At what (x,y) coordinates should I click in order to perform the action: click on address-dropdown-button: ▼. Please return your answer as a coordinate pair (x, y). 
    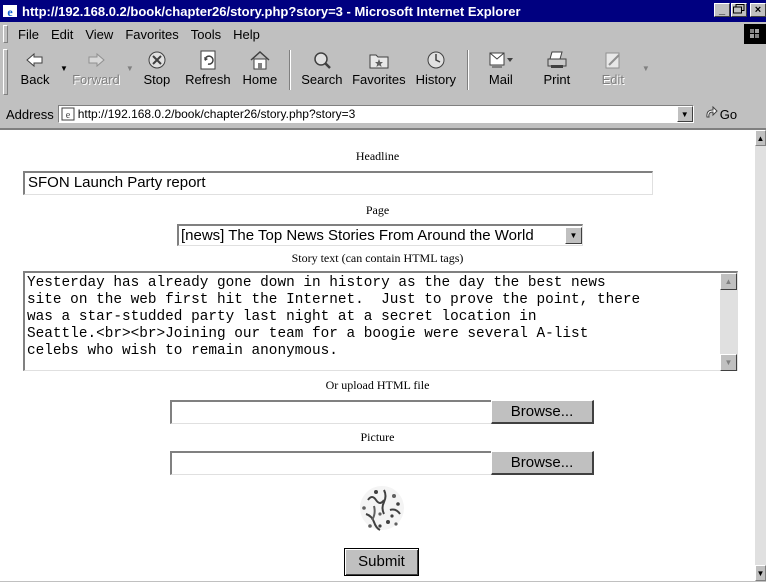
    Looking at the image, I should click on (684, 114).